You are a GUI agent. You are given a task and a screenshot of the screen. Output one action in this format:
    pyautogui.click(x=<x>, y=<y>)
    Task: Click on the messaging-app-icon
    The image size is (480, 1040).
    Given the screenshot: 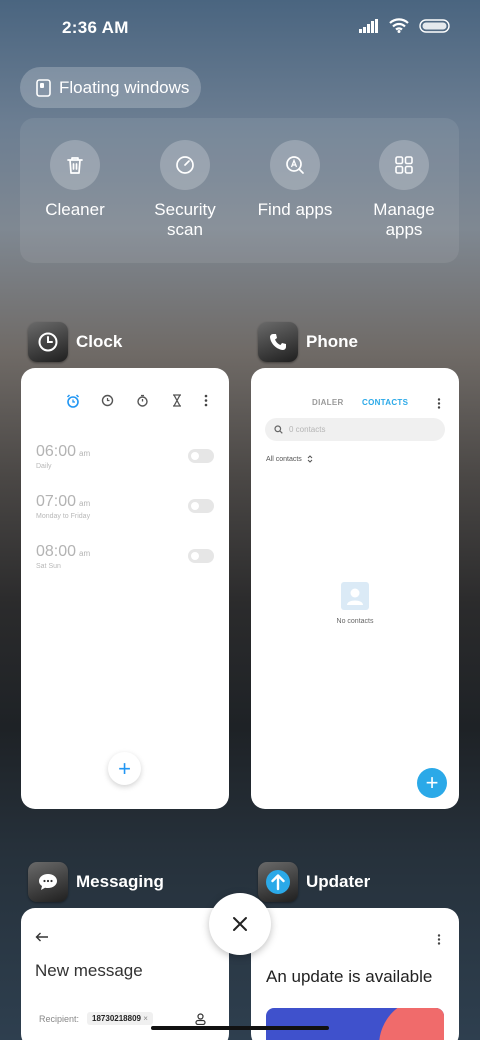 What is the action you would take?
    pyautogui.click(x=48, y=882)
    